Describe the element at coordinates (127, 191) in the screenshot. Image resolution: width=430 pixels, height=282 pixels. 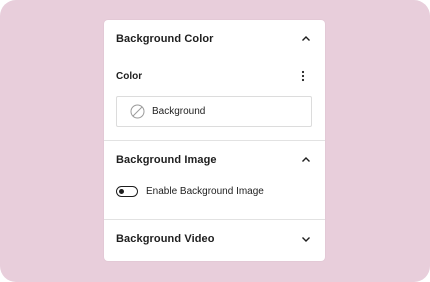
I see `background-image-toggle` at that location.